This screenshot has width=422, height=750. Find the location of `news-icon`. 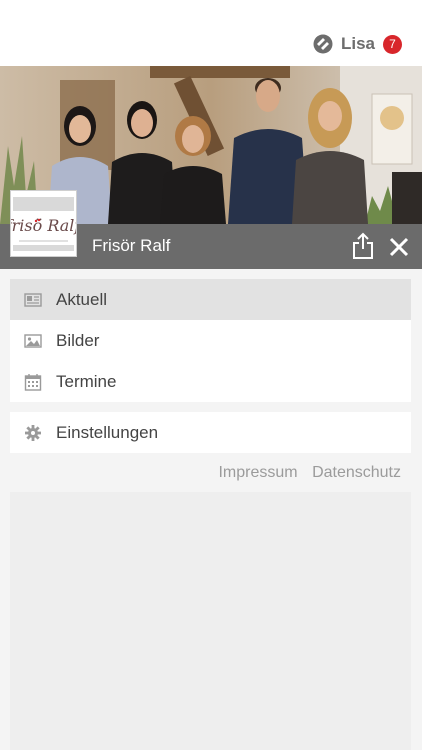

news-icon is located at coordinates (33, 300).